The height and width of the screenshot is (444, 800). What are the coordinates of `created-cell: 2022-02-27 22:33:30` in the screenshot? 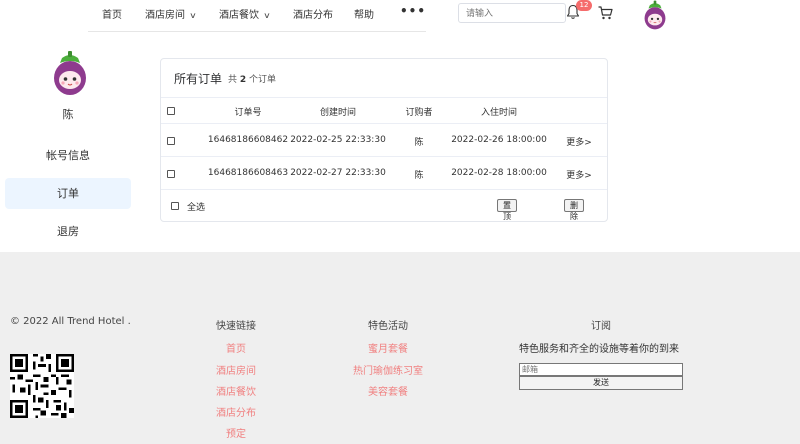 It's located at (338, 173).